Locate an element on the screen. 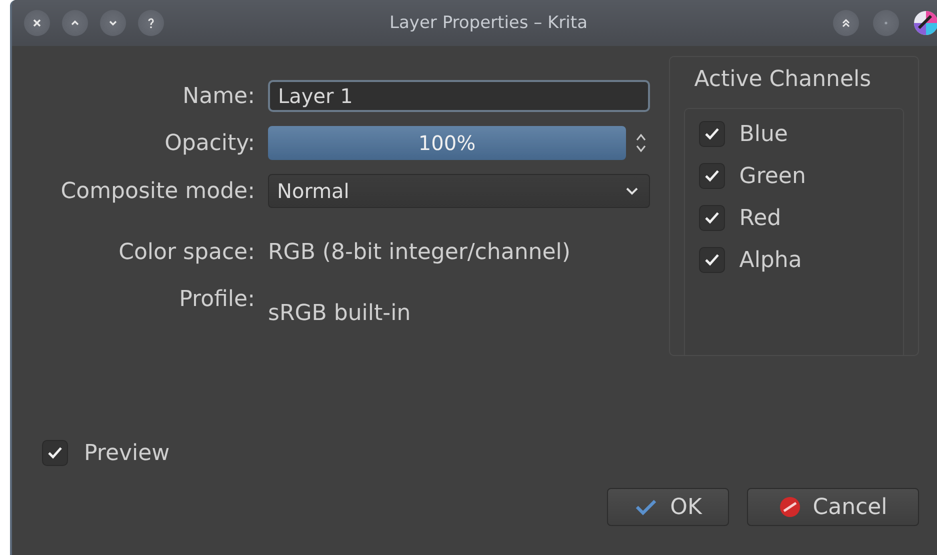 This screenshot has width=937, height=555. checkbox-label: Preview is located at coordinates (127, 453).